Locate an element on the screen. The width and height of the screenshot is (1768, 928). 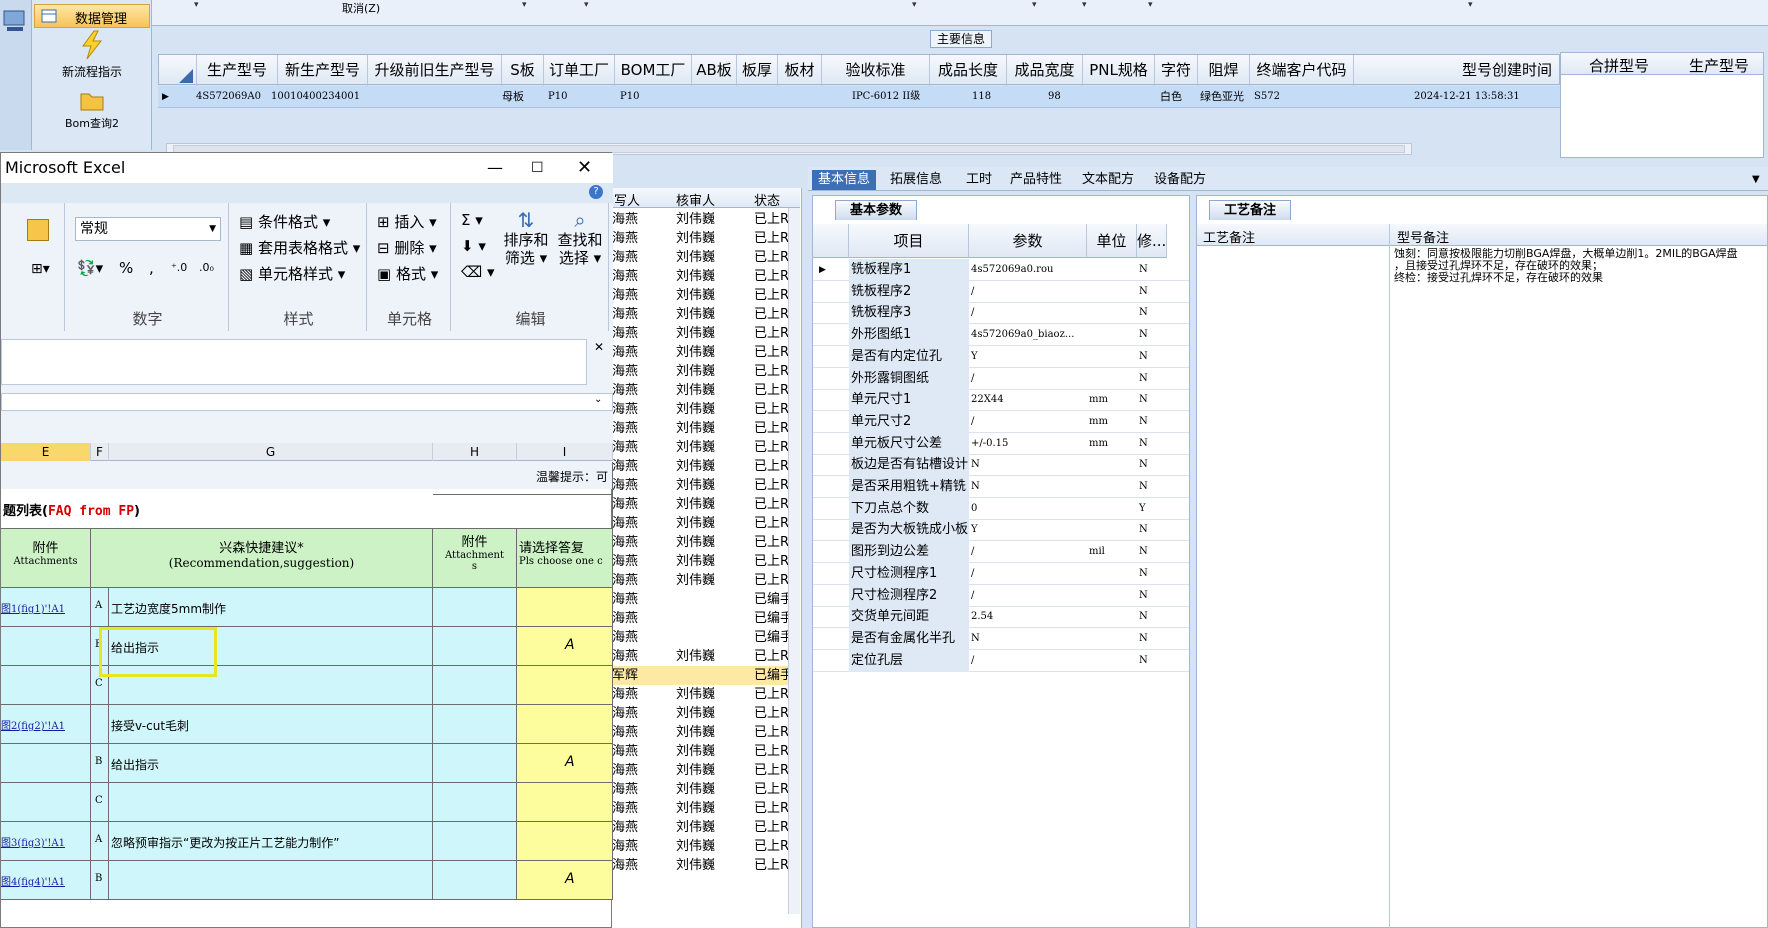
param-row: 单元板尺寸公差 +/-0.15 mm N is located at coordinates (1001, 443).